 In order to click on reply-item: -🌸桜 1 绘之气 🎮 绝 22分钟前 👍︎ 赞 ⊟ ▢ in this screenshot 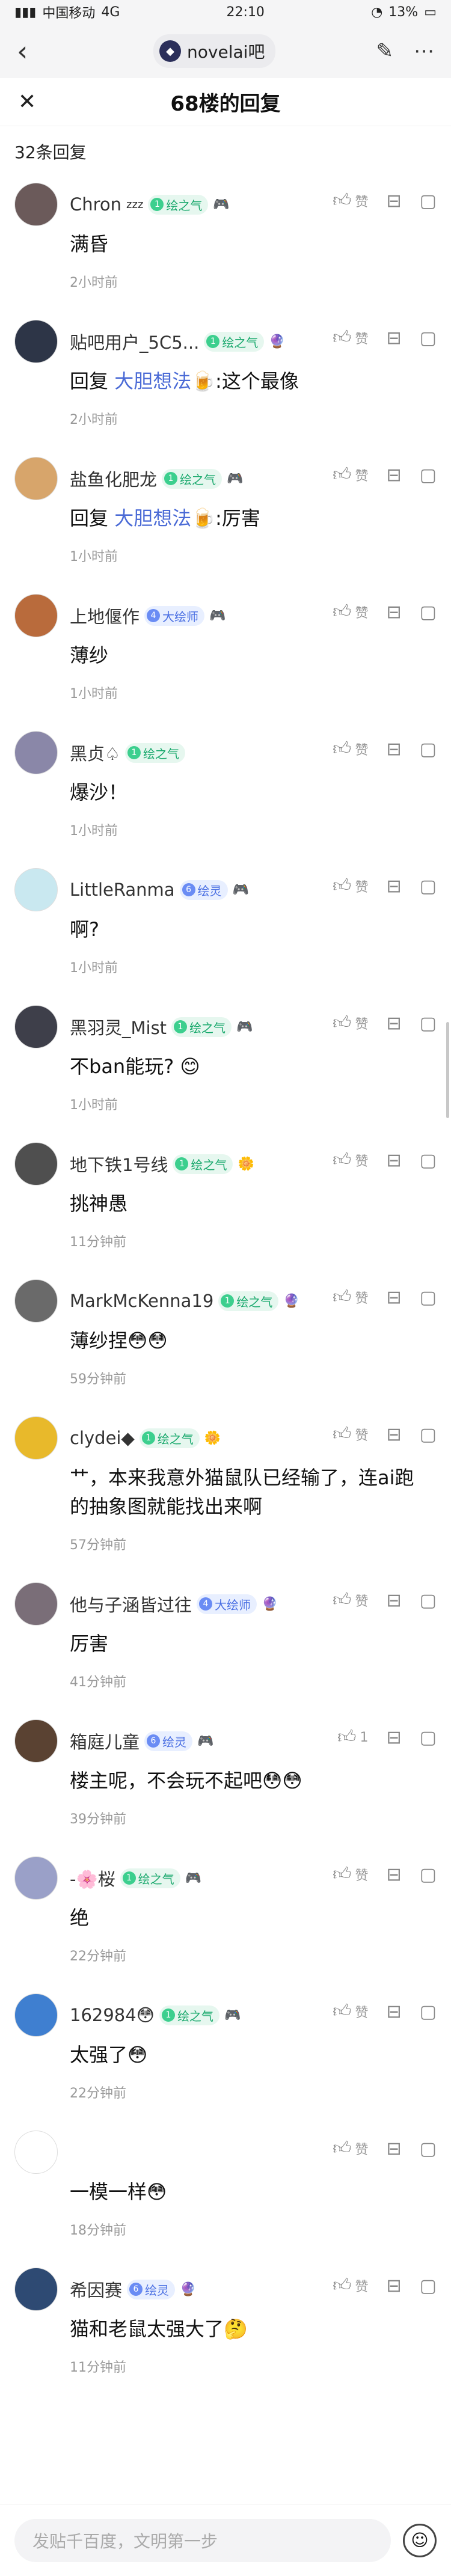, I will do `click(226, 1911)`.